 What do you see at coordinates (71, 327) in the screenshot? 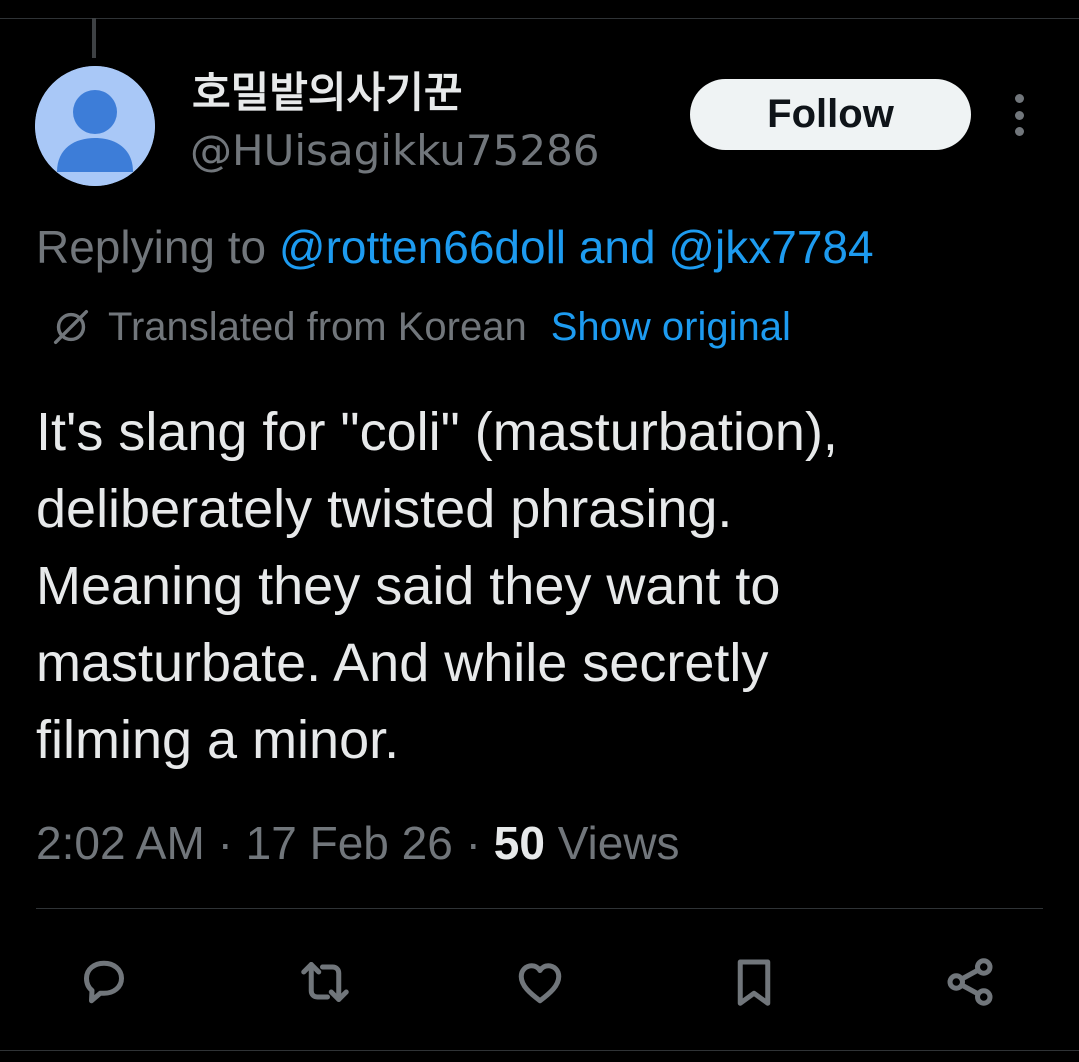
I see `globe-icon` at bounding box center [71, 327].